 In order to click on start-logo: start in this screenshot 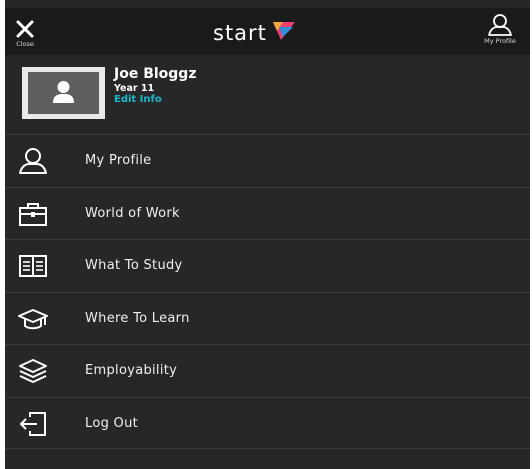, I will do `click(255, 33)`.